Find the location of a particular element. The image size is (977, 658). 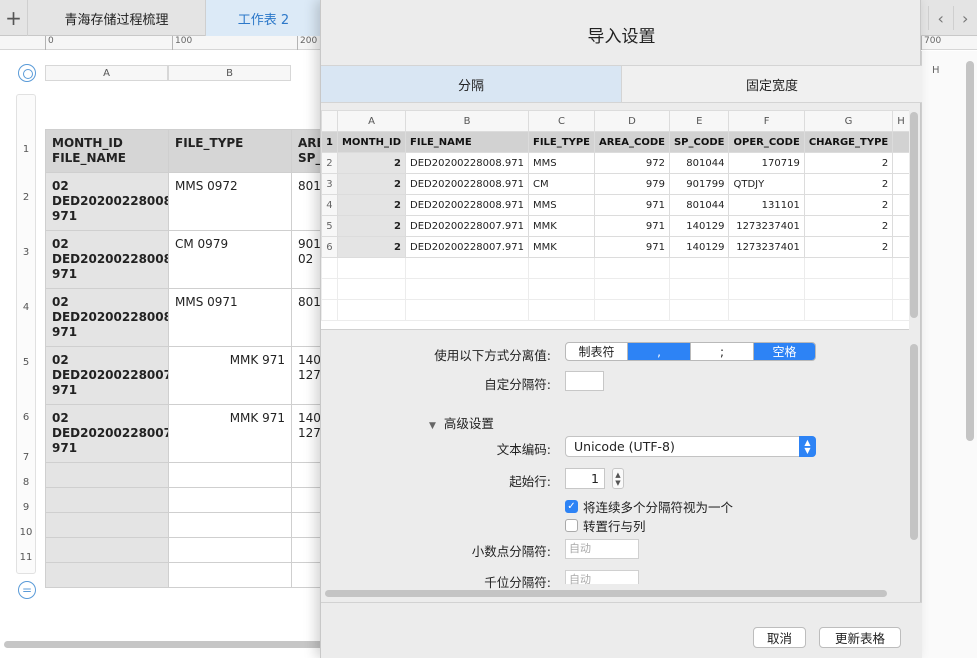

encoding-select: Unicode (UTF-8) ▲ ▼ is located at coordinates (690, 446).